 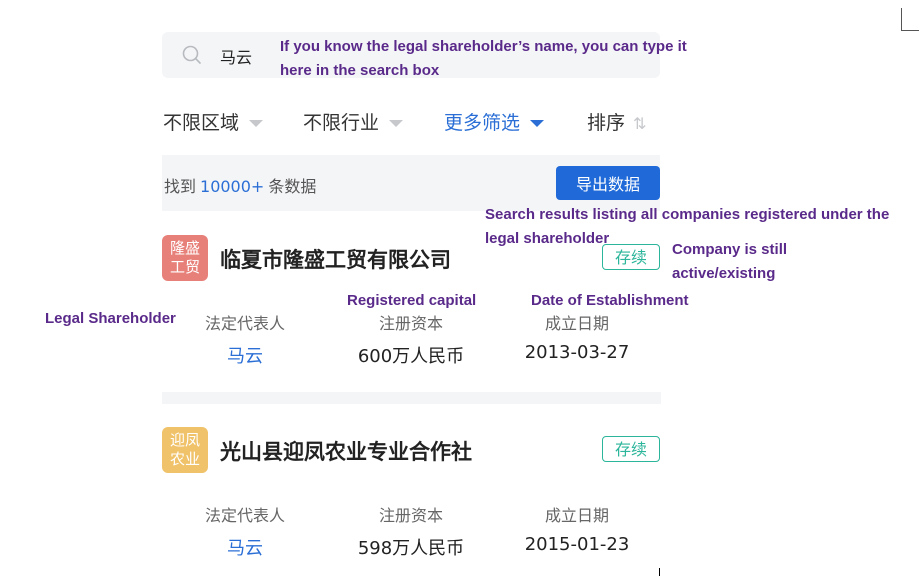 What do you see at coordinates (346, 451) in the screenshot?
I see `company-name: 光山县迎凤农业专业合作社` at bounding box center [346, 451].